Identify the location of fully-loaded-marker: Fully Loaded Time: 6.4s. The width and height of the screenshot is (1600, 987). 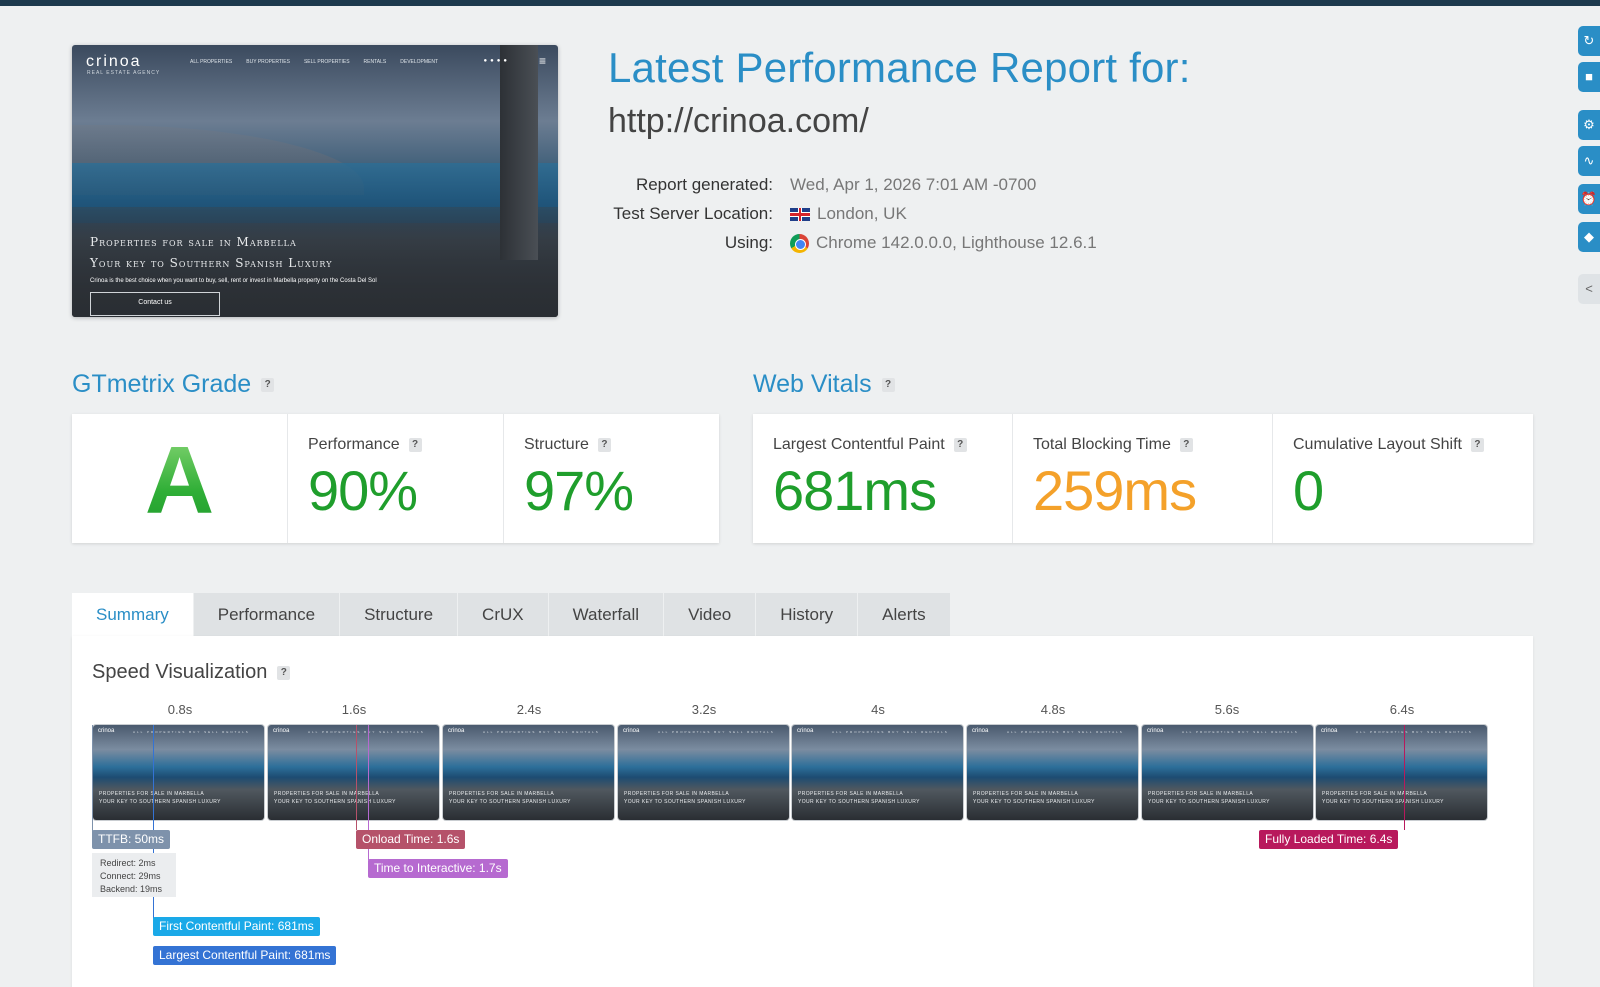
(1329, 839).